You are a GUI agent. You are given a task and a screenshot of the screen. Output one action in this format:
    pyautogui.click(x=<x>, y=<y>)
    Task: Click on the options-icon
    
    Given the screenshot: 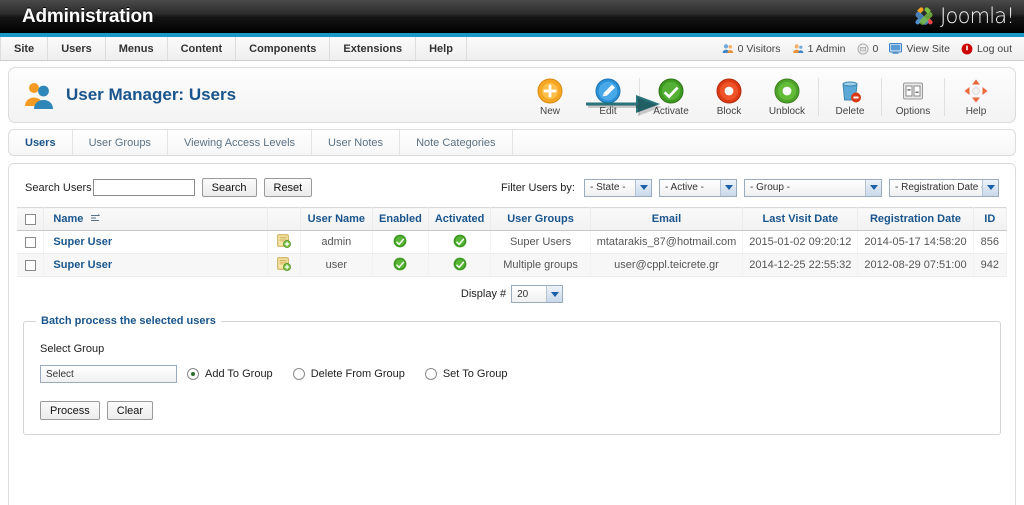 What is the action you would take?
    pyautogui.click(x=913, y=91)
    